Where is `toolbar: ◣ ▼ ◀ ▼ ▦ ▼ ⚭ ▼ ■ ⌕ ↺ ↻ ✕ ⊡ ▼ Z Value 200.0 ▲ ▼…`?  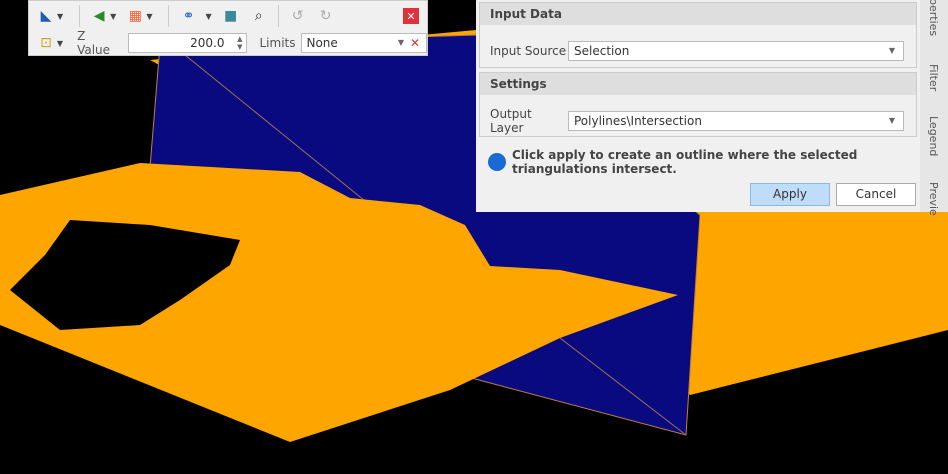
toolbar: ◣ ▼ ◀ ▼ ▦ ▼ ⚭ ▼ ■ ⌕ ↺ ↻ ✕ ⊡ ▼ Z Value 200.0 ▲ ▼… is located at coordinates (228, 28).